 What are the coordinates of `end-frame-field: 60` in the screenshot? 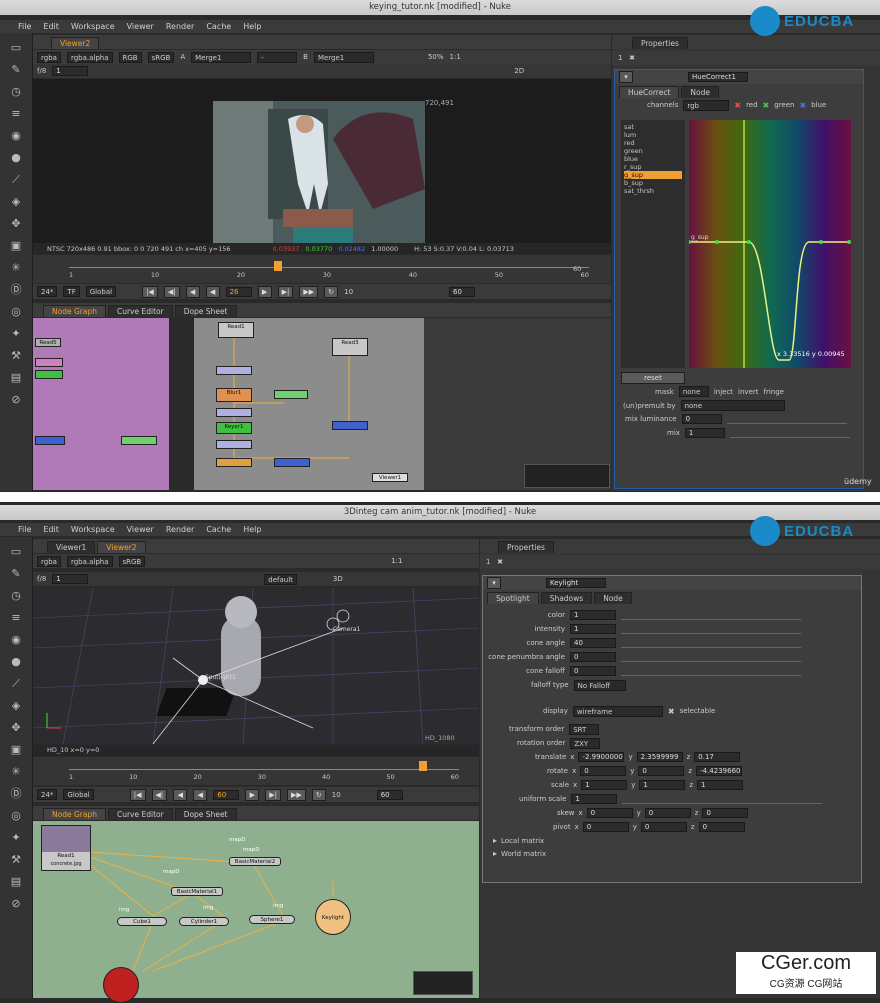 It's located at (389, 794).